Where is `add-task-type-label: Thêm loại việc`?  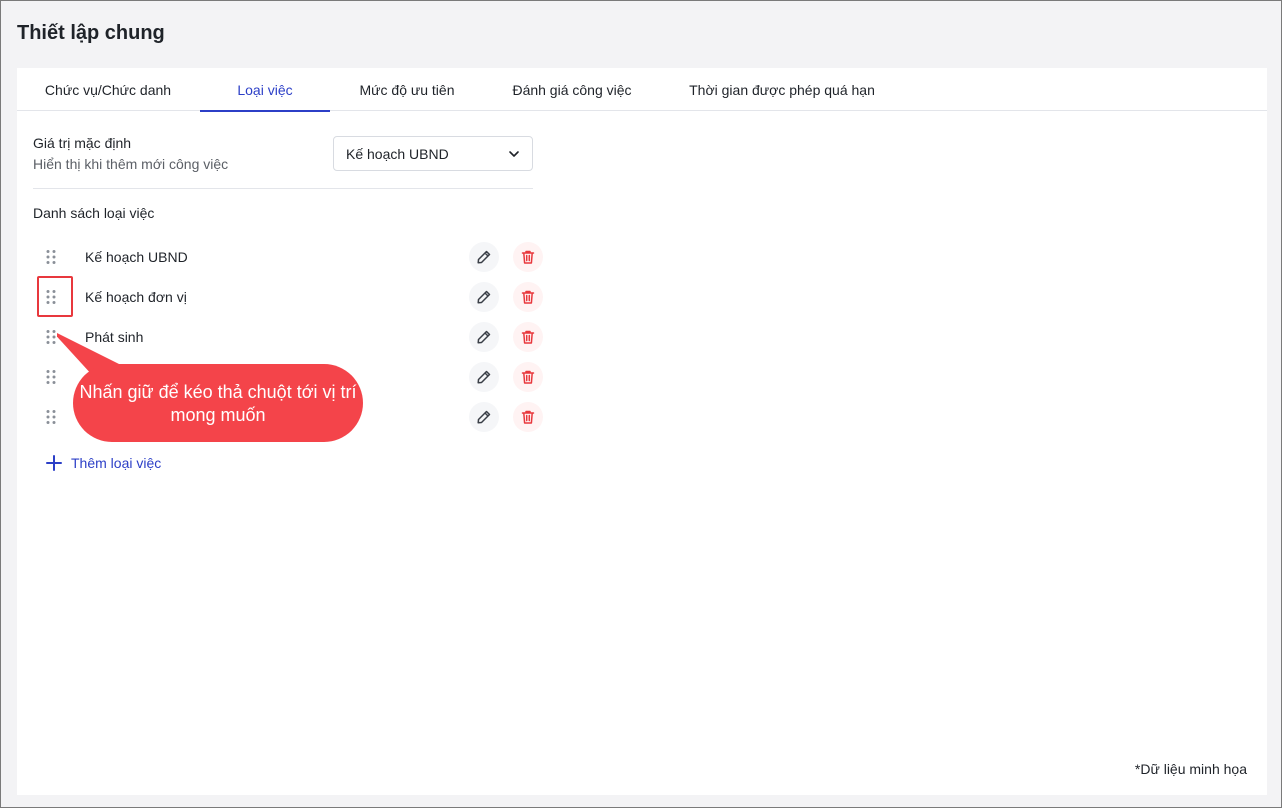 add-task-type-label: Thêm loại việc is located at coordinates (116, 463).